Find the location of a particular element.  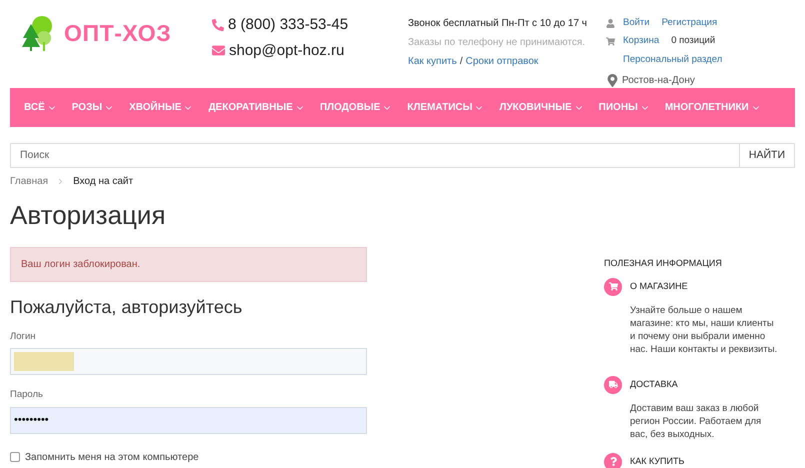

user-icon is located at coordinates (610, 23).